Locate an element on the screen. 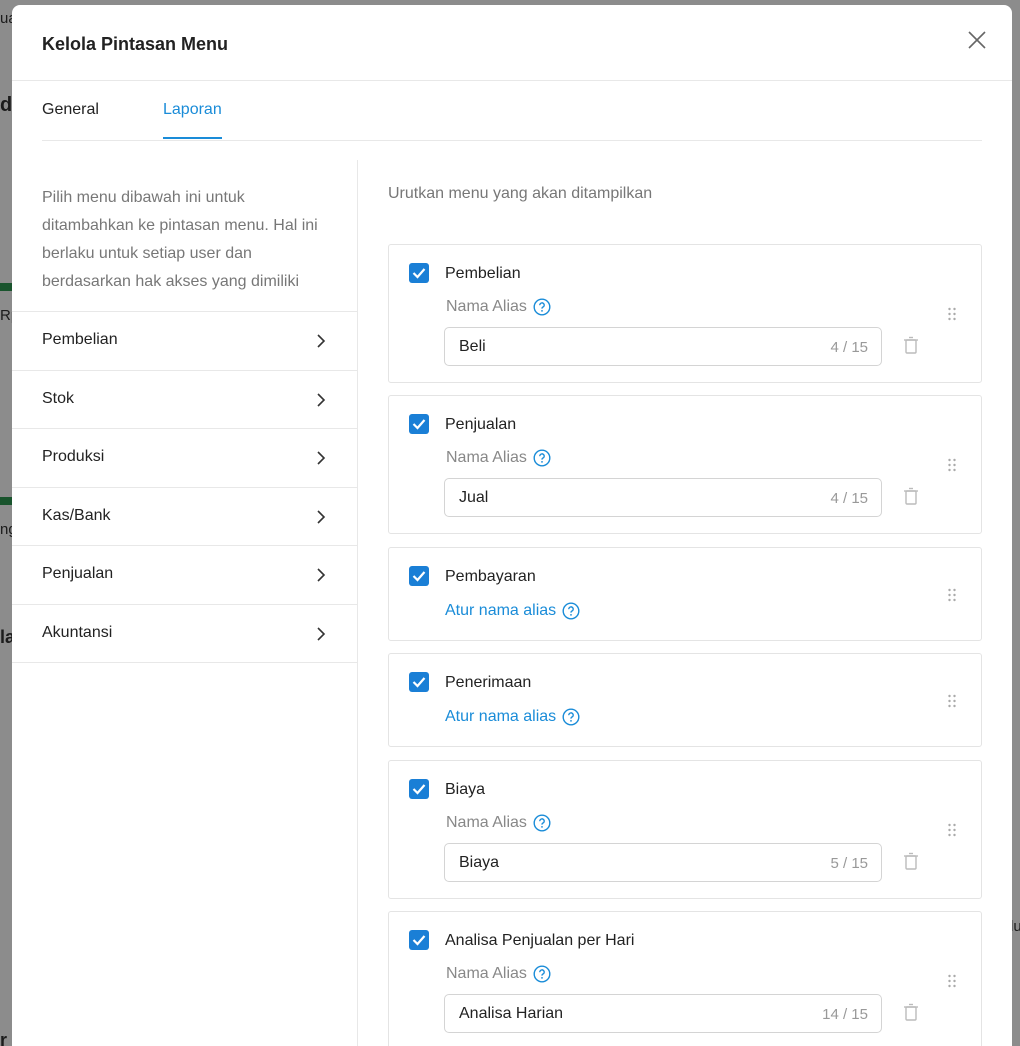 This screenshot has width=1020, height=1046. tab-general: General is located at coordinates (70, 119).